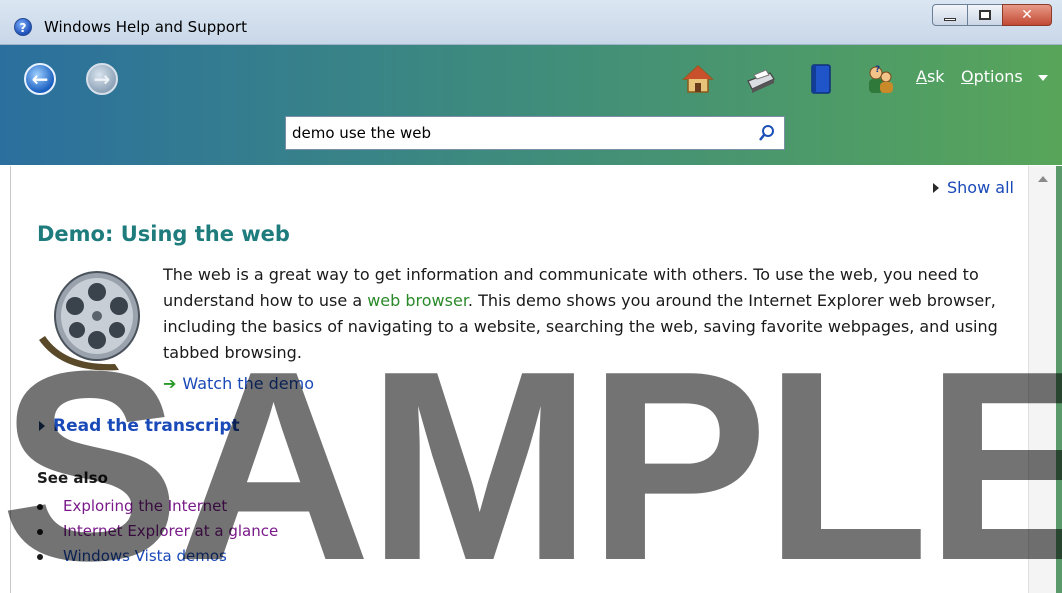  I want to click on chevron-down-icon, so click(1043, 78).